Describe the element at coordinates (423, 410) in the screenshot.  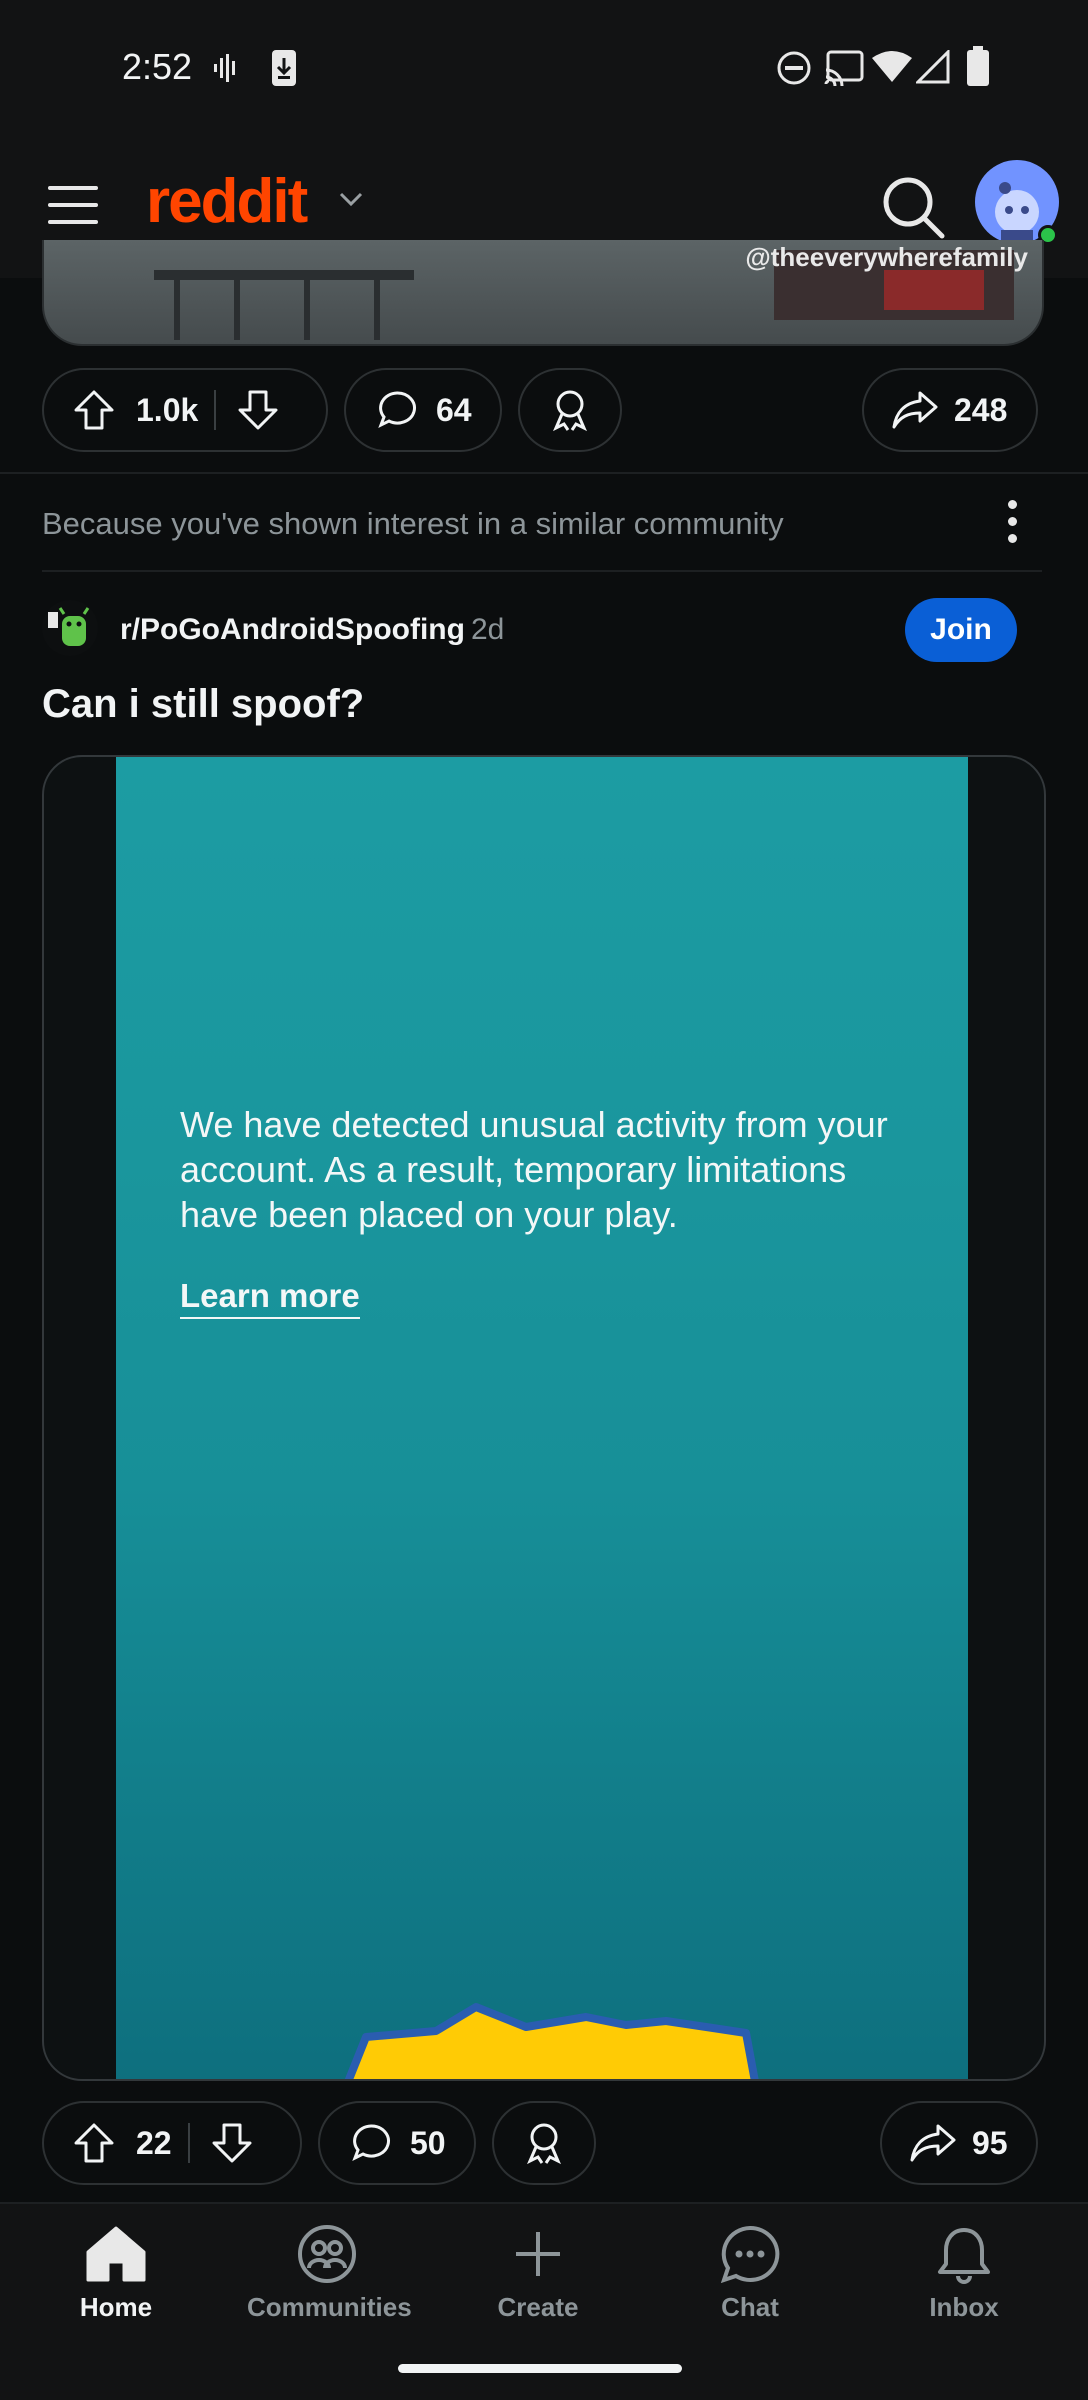
I see `comments-button: 64` at that location.